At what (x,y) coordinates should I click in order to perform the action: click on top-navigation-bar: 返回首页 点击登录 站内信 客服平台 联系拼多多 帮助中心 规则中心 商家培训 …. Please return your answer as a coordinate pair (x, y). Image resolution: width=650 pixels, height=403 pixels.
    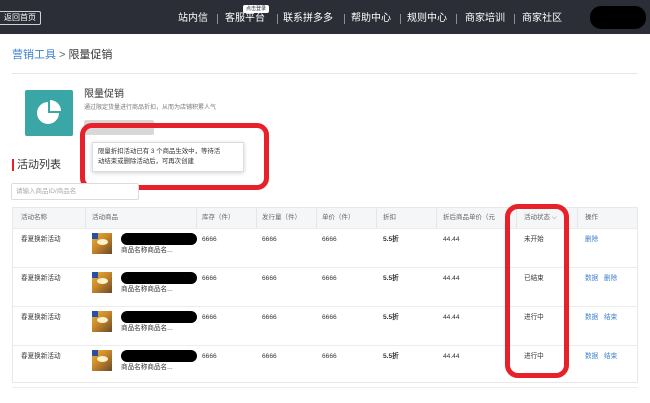
    Looking at the image, I should click on (325, 17).